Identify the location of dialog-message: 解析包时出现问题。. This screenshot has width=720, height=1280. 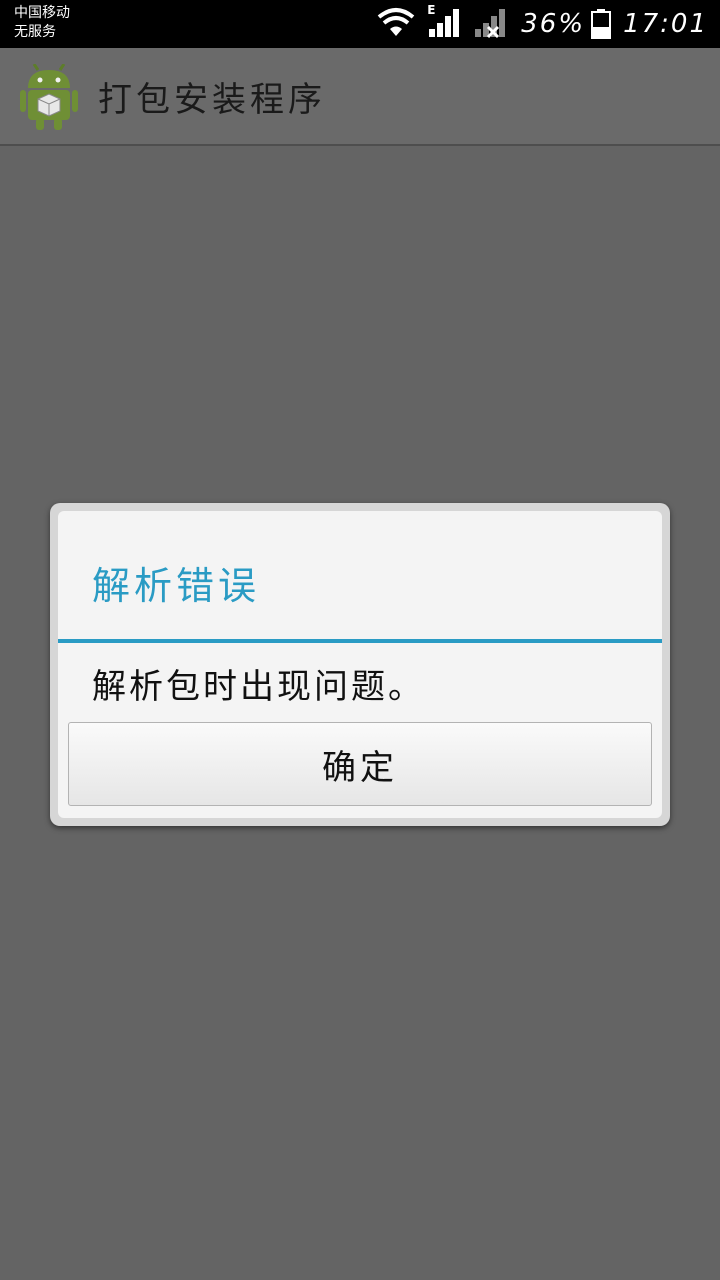
(258, 687).